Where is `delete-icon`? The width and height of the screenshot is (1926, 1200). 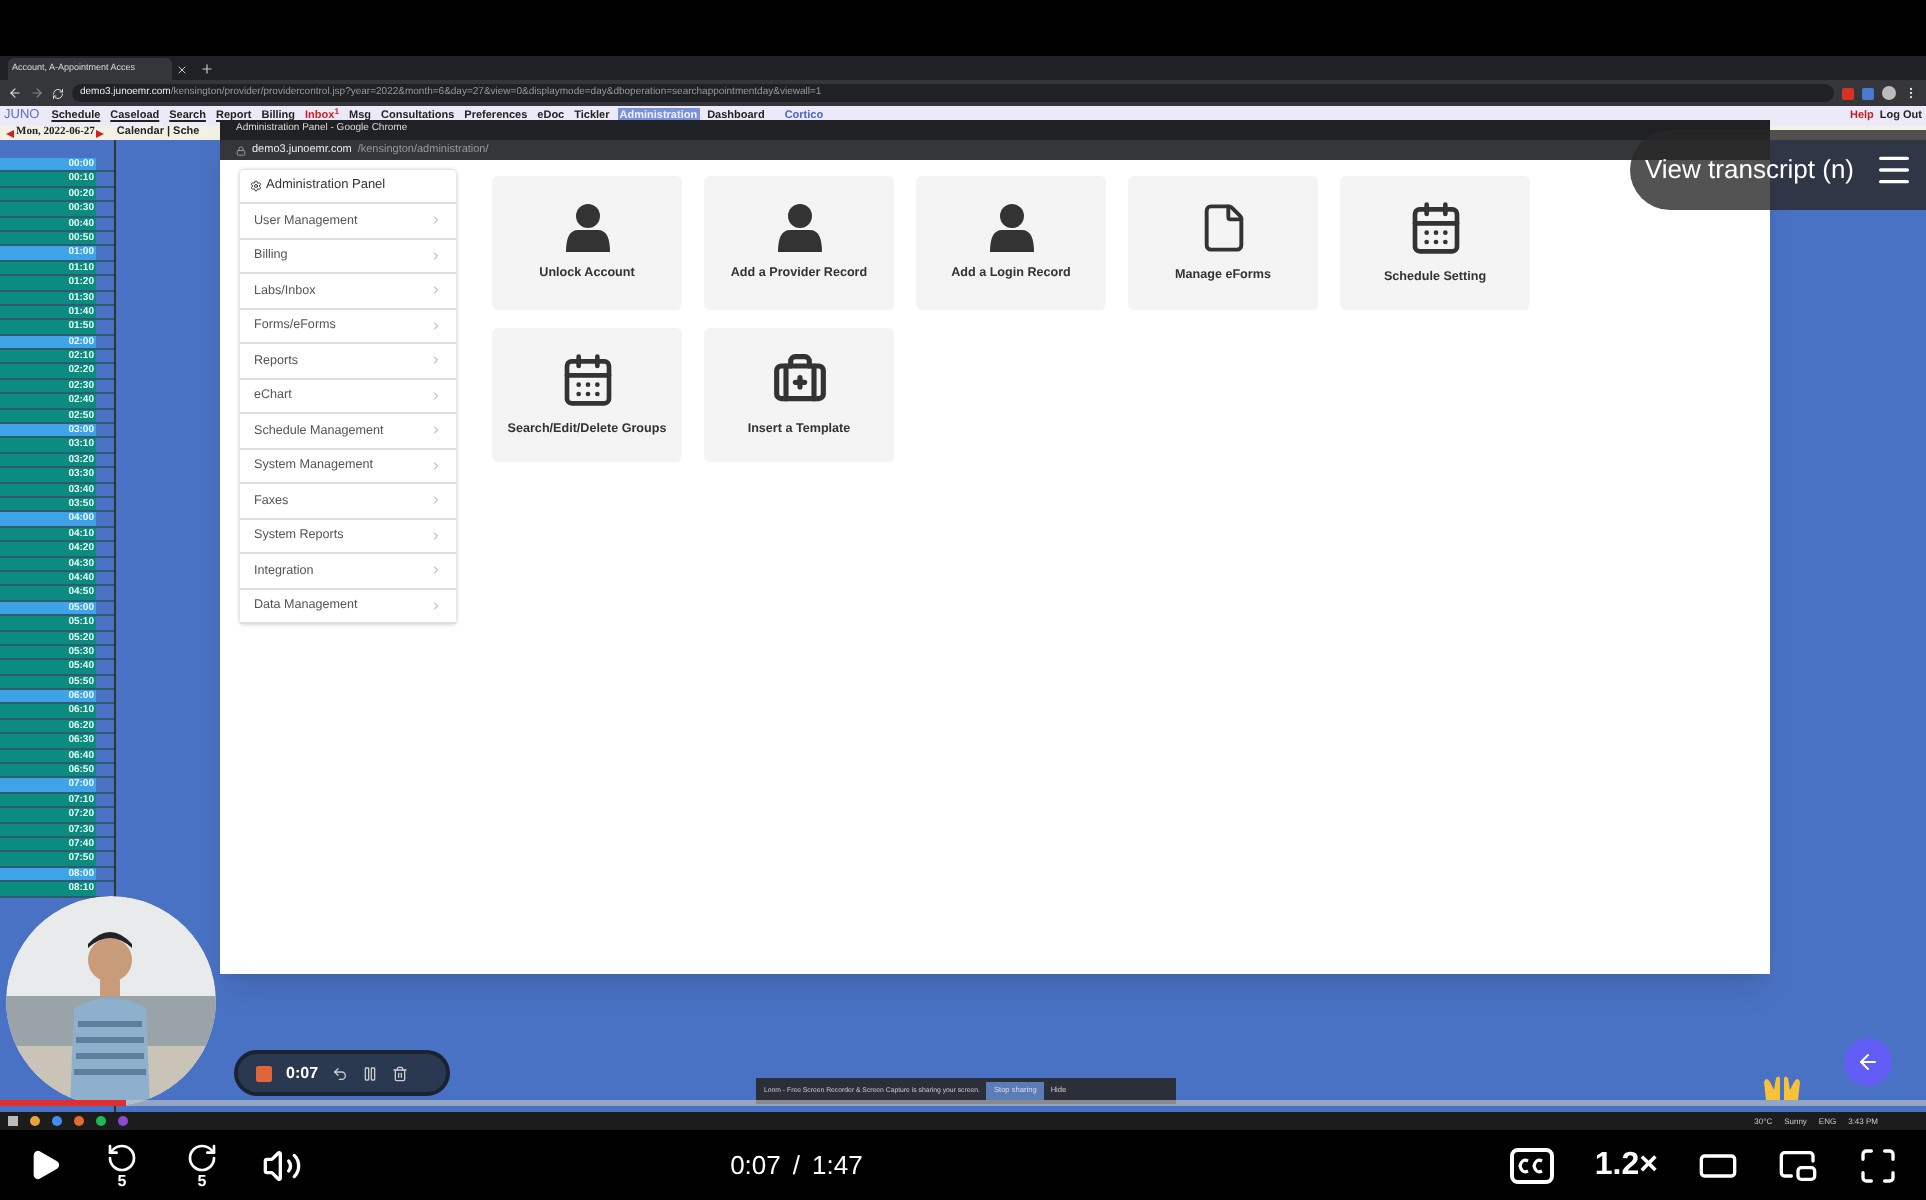
delete-icon is located at coordinates (400, 1073).